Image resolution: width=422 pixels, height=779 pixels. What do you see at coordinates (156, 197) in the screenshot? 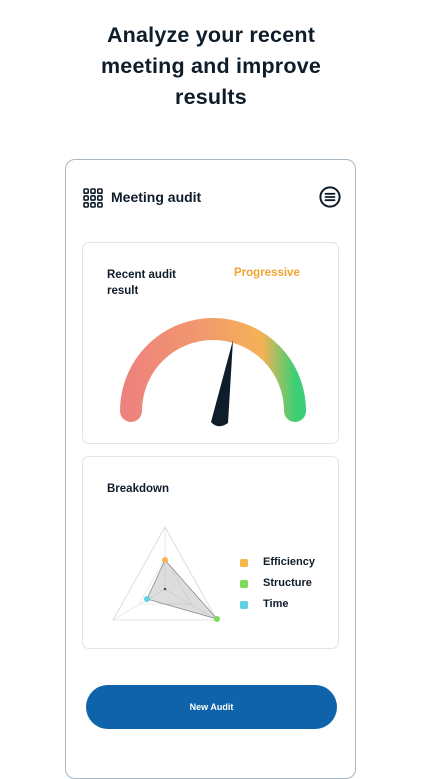
I see `app-title: Meeting audit` at bounding box center [156, 197].